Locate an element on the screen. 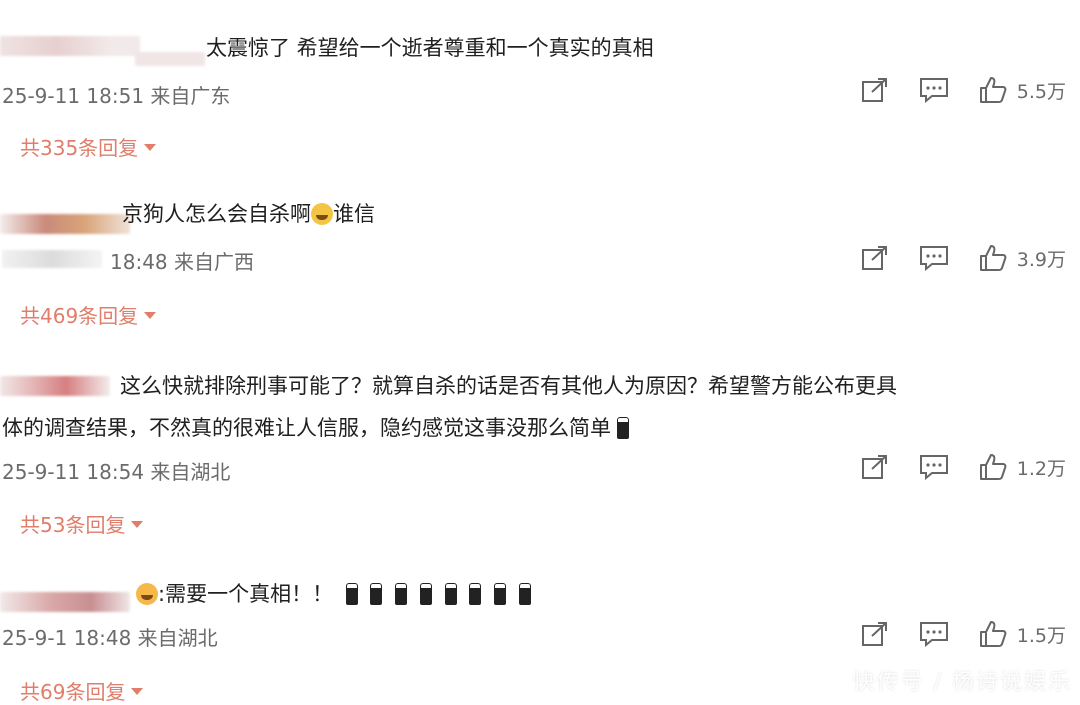 This screenshot has height=705, width=1080. like-button: 5.5万 is located at coordinates (1022, 90).